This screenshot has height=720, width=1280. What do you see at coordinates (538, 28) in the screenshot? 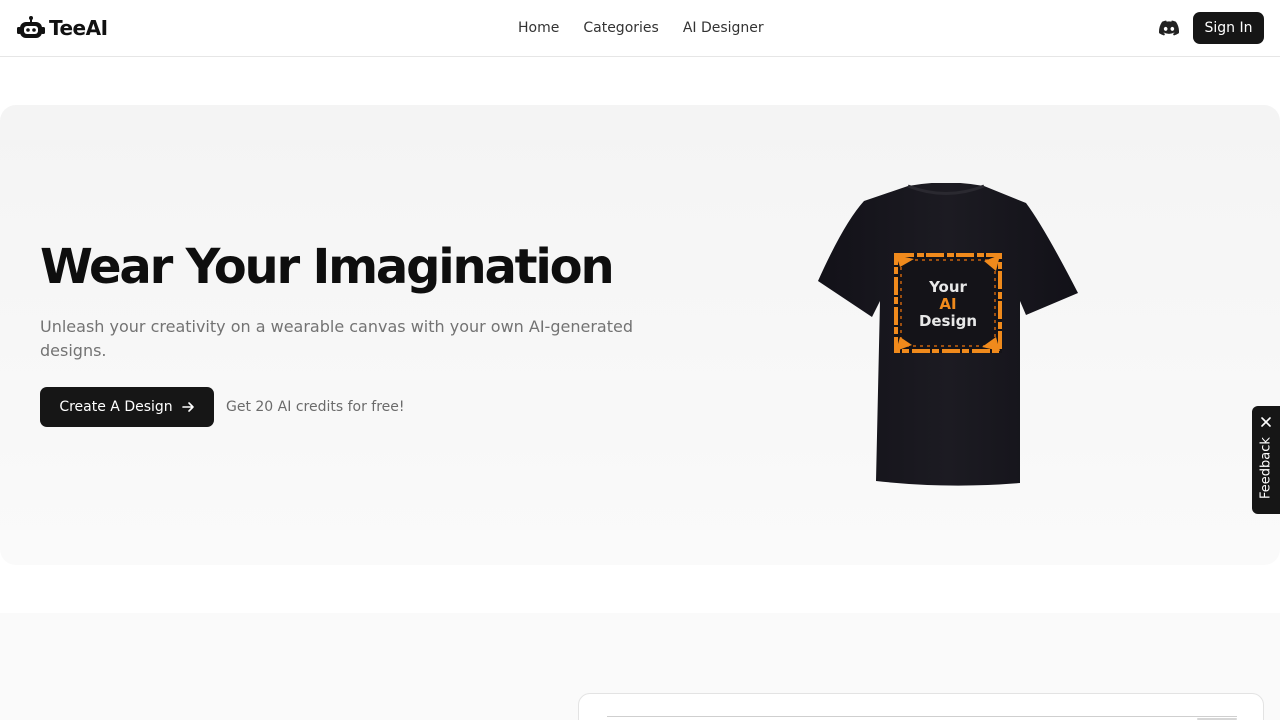
I see `nav-link-home: Home` at bounding box center [538, 28].